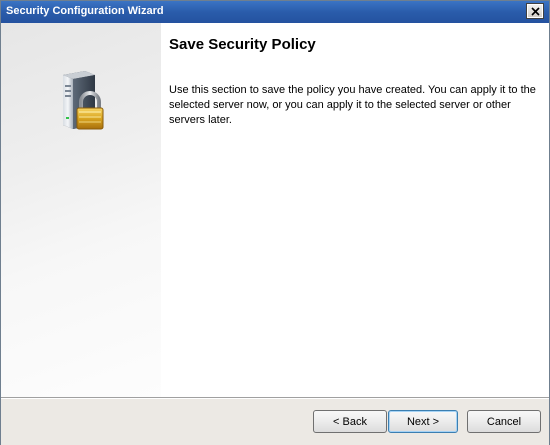 The image size is (550, 445). I want to click on window-title: Security Configuration Wizard, so click(85, 11).